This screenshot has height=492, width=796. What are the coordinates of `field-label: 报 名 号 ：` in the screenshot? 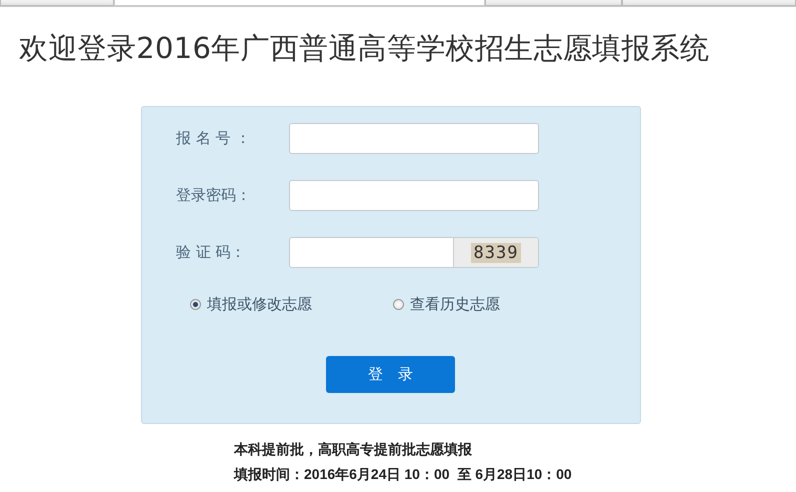 It's located at (213, 138).